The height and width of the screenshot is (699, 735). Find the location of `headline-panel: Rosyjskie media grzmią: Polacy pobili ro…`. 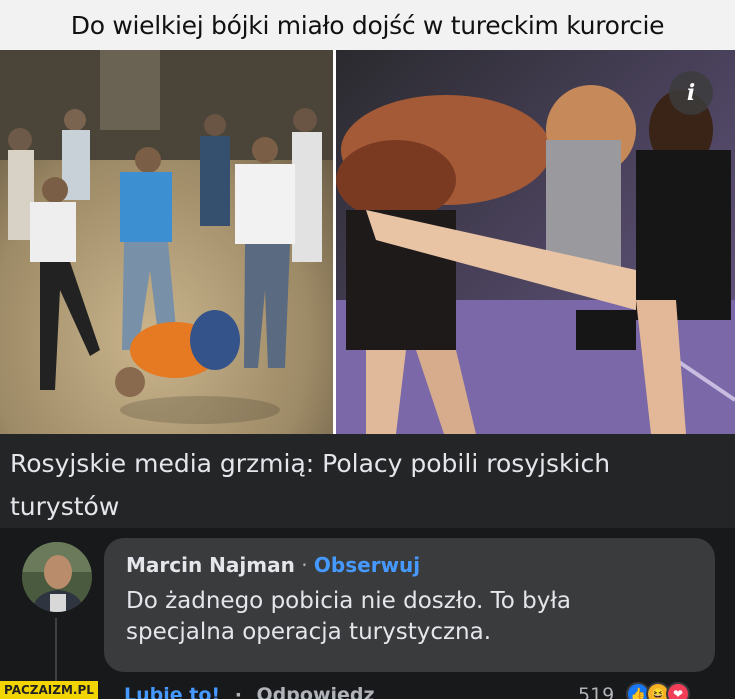

headline-panel: Rosyjskie media grzmią: Polacy pobili ro… is located at coordinates (367, 481).